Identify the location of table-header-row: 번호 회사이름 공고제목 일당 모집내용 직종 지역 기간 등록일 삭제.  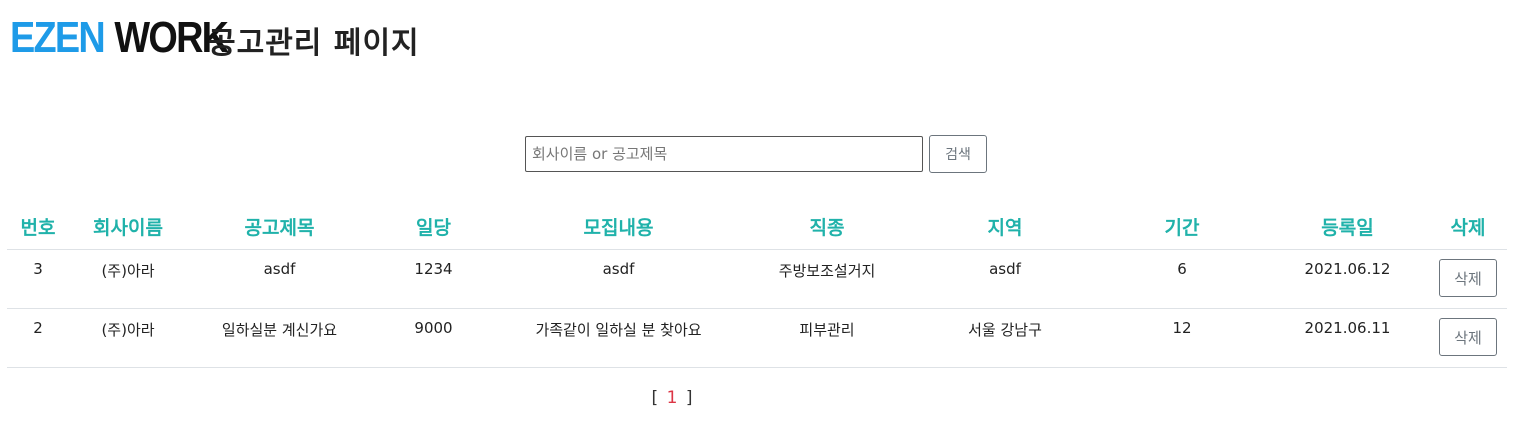
(757, 226).